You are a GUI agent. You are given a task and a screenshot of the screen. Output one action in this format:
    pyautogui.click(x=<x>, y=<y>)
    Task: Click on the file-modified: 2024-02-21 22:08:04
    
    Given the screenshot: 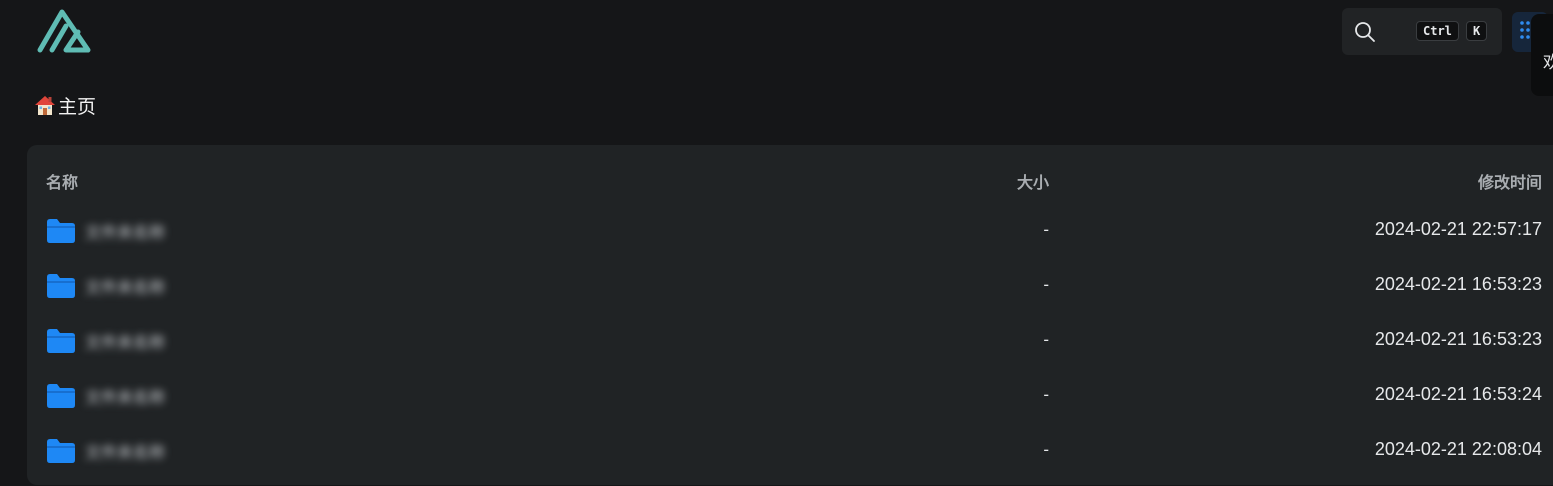 What is the action you would take?
    pyautogui.click(x=1458, y=449)
    